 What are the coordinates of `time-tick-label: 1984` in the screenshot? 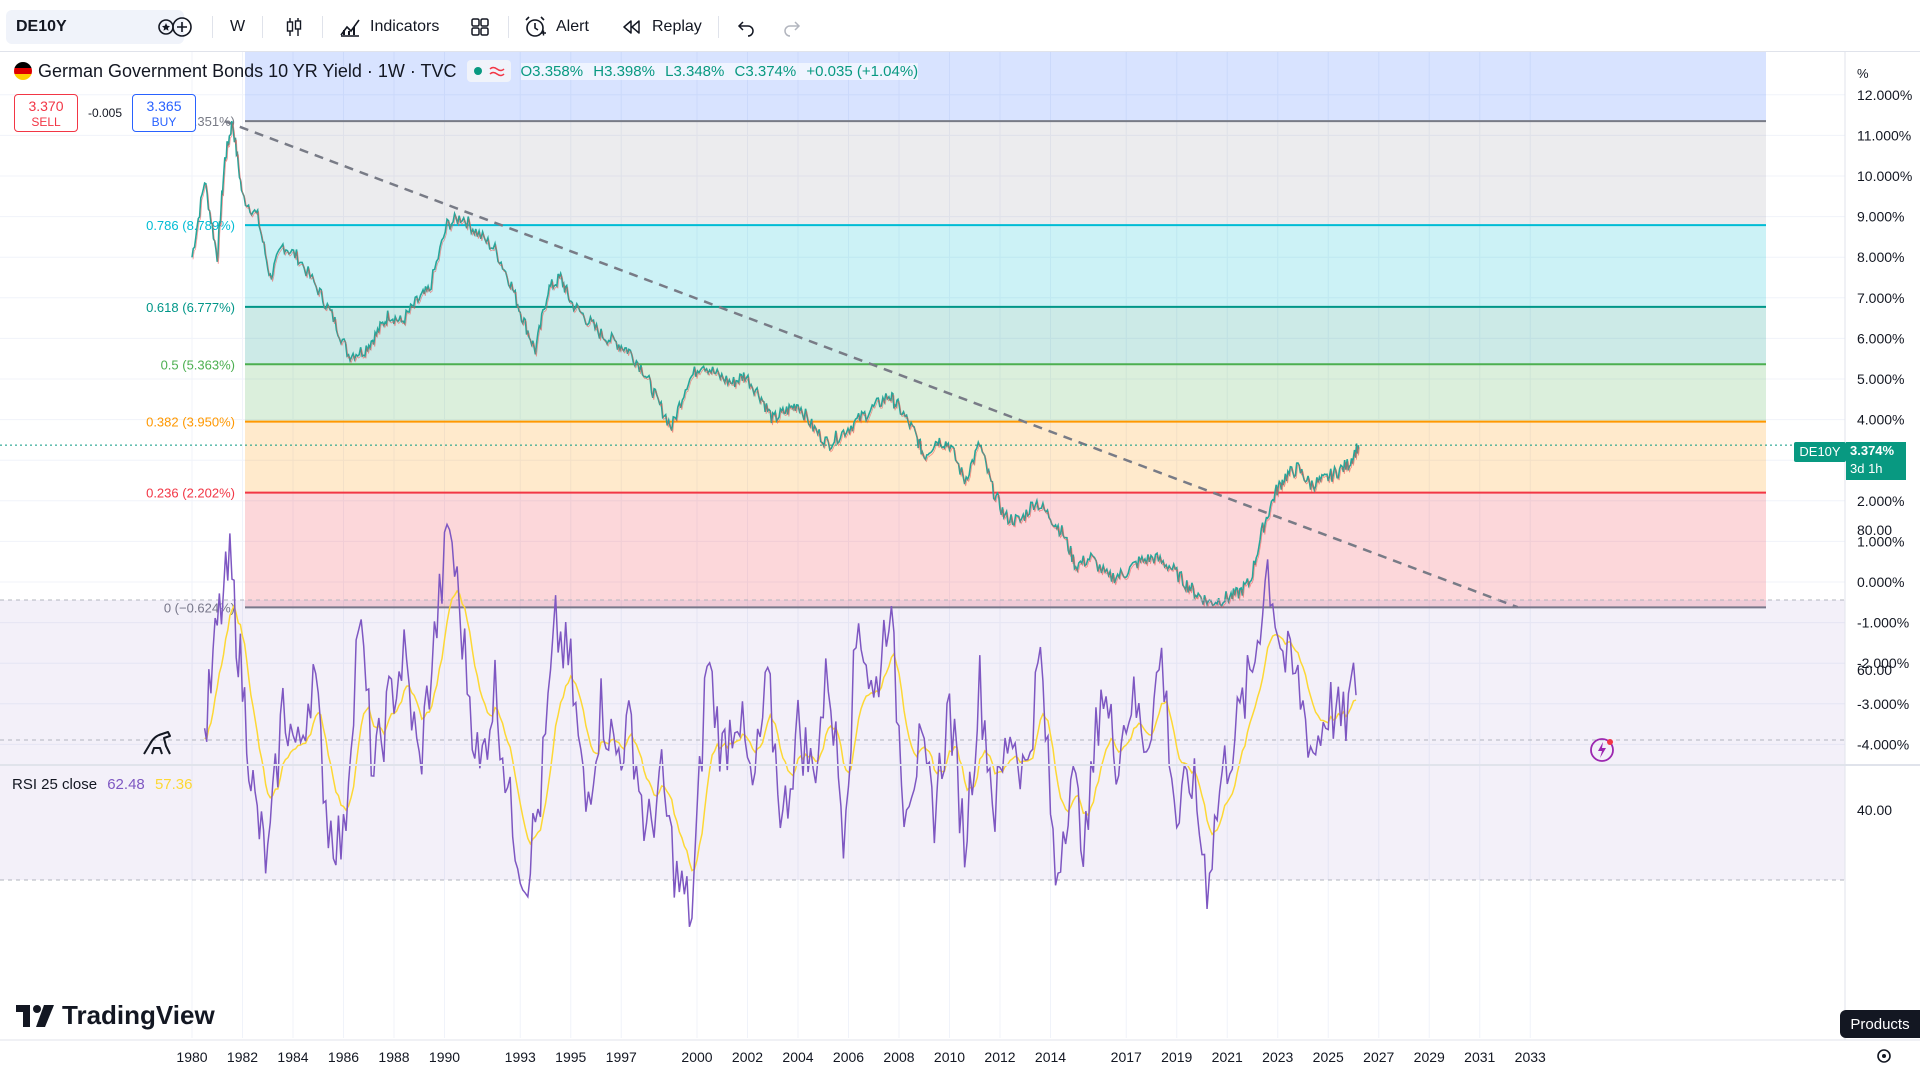 It's located at (292, 1057).